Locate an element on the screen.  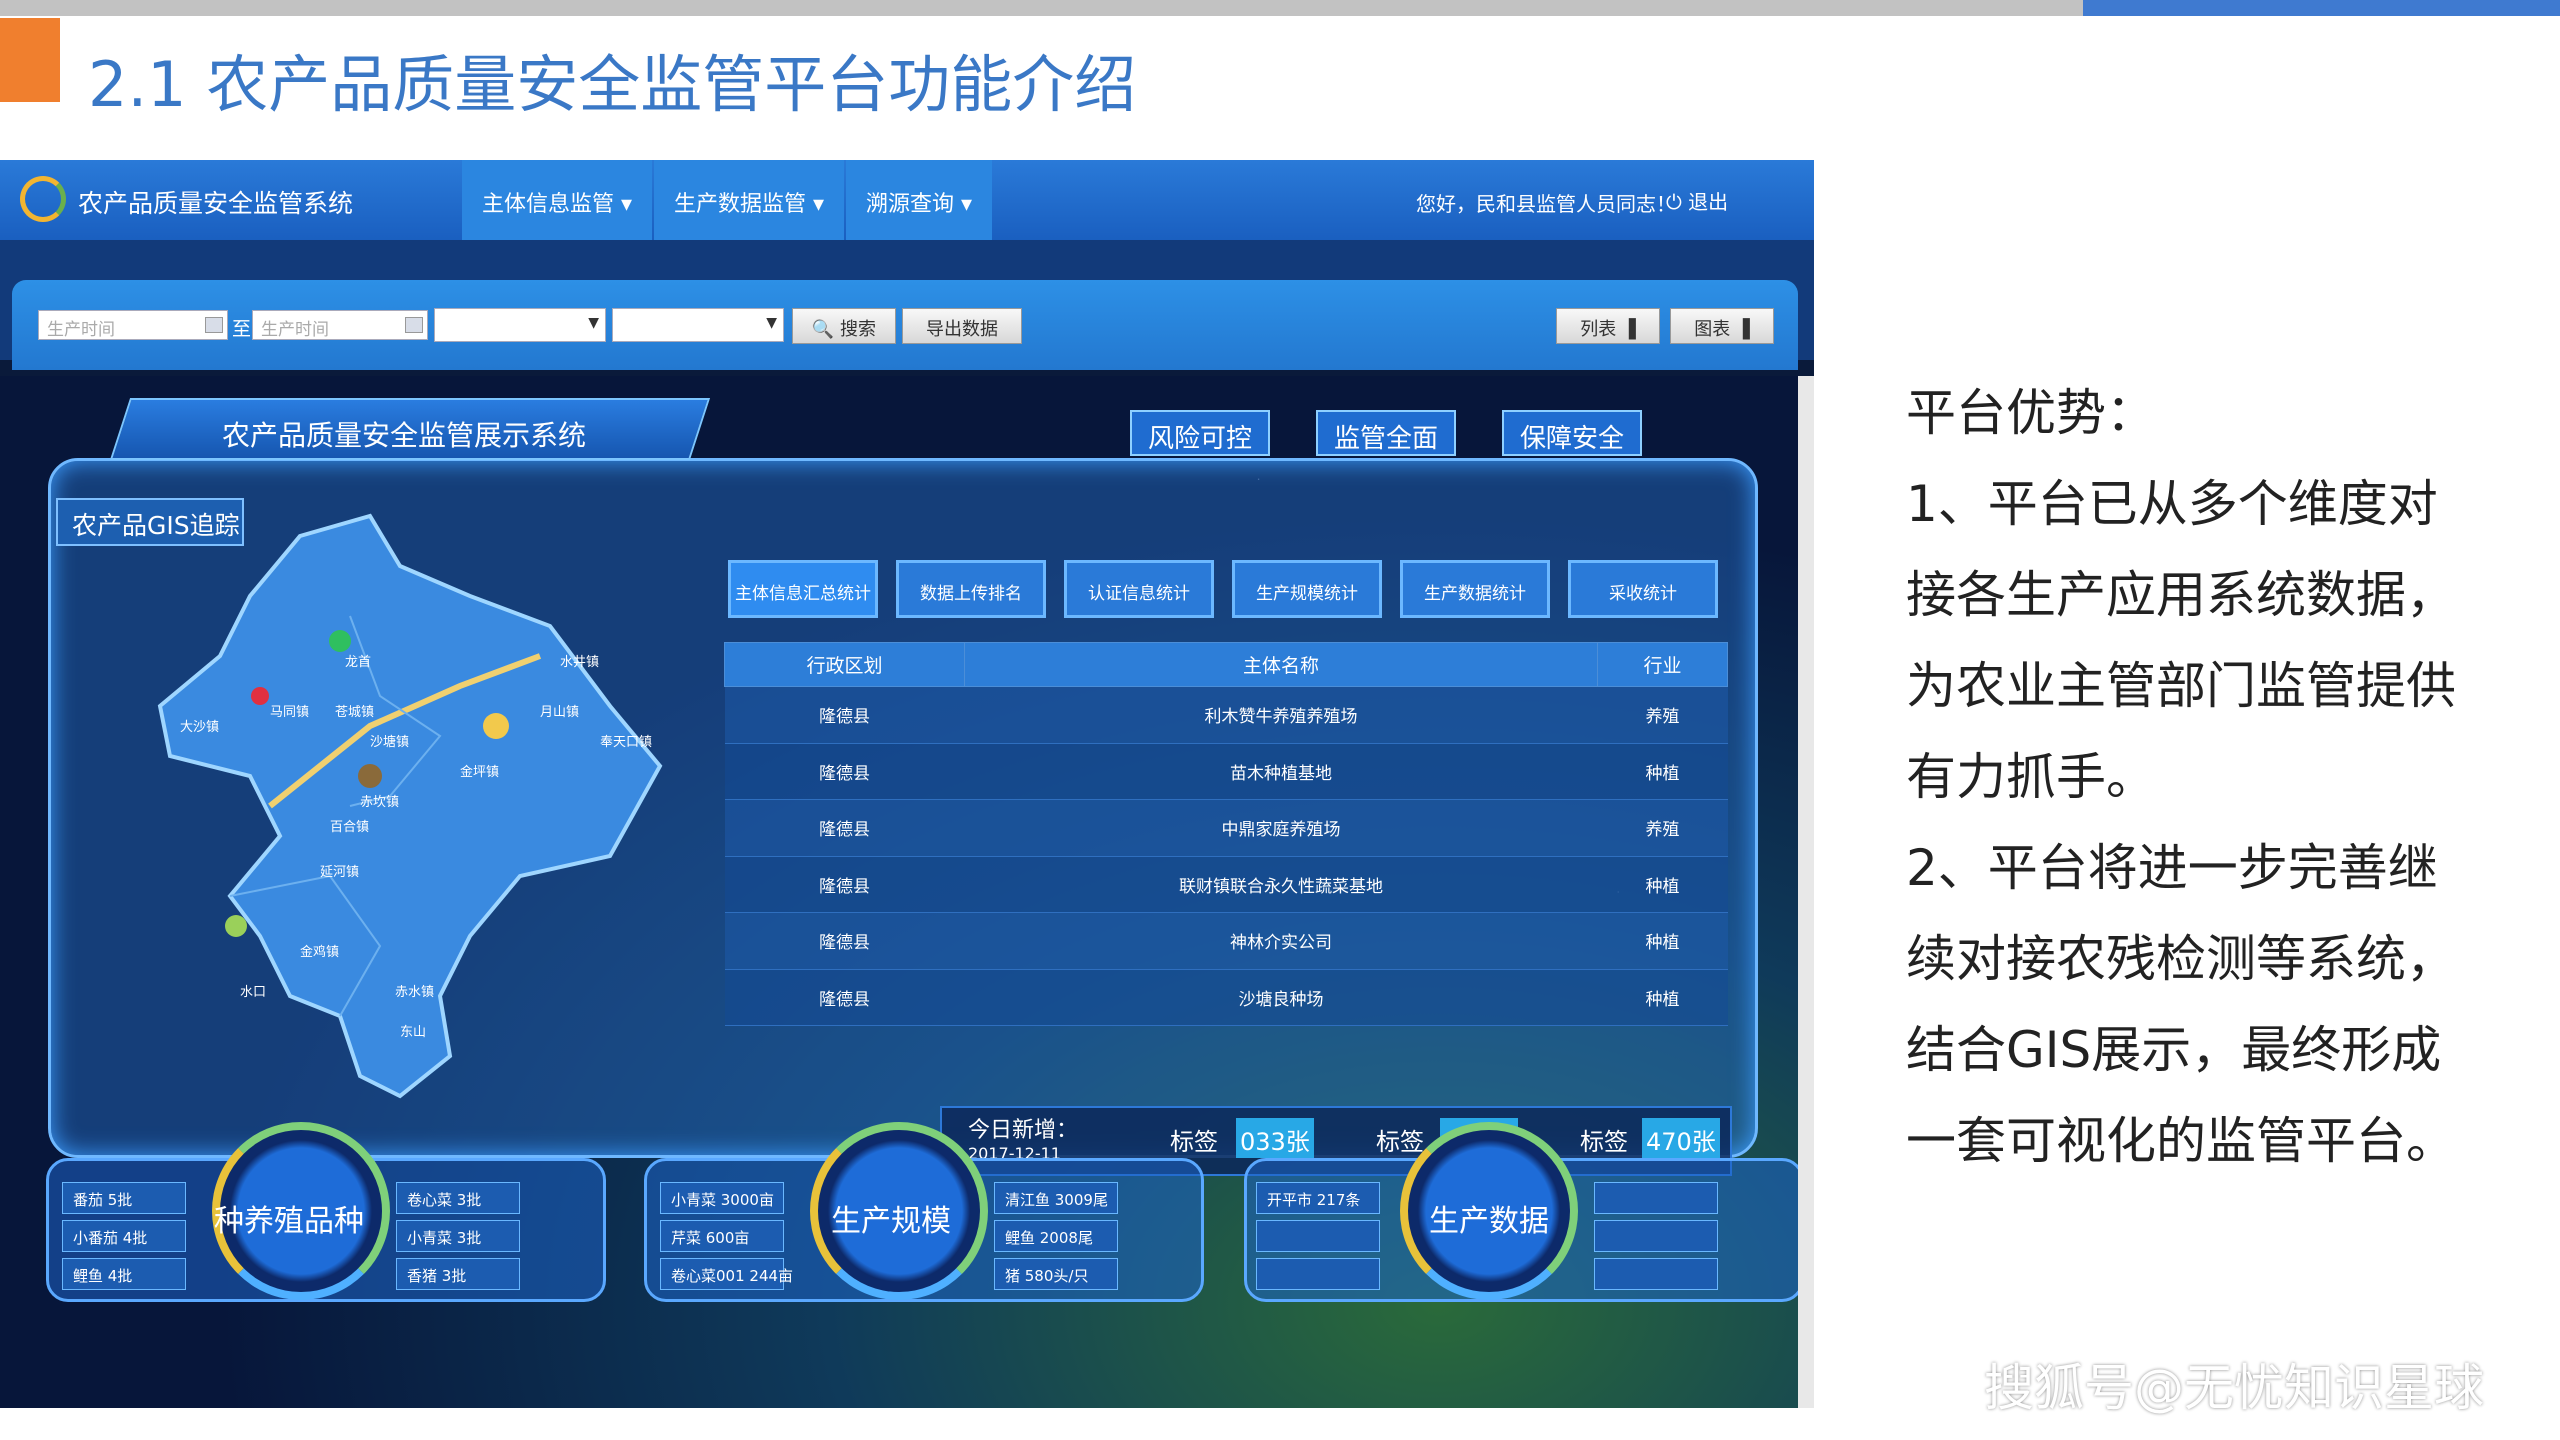
advantages-line: 有力抓手。 is located at coordinates (2031, 777).